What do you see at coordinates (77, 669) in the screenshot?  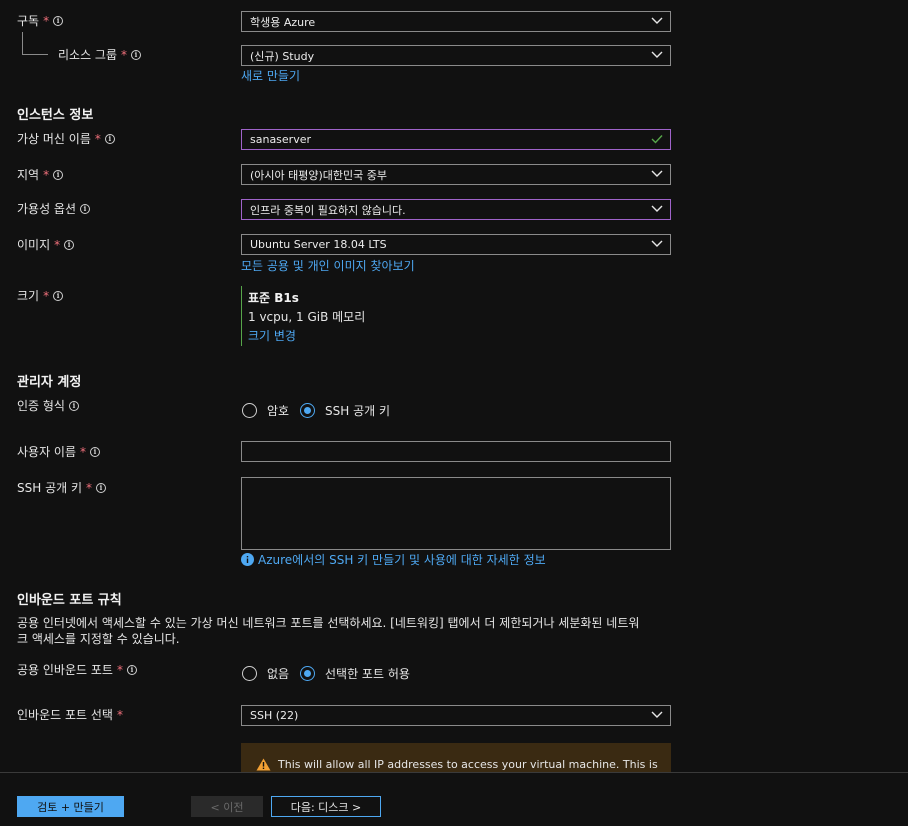 I see `public-ports-label: 공용 인바운드 포트 * i` at bounding box center [77, 669].